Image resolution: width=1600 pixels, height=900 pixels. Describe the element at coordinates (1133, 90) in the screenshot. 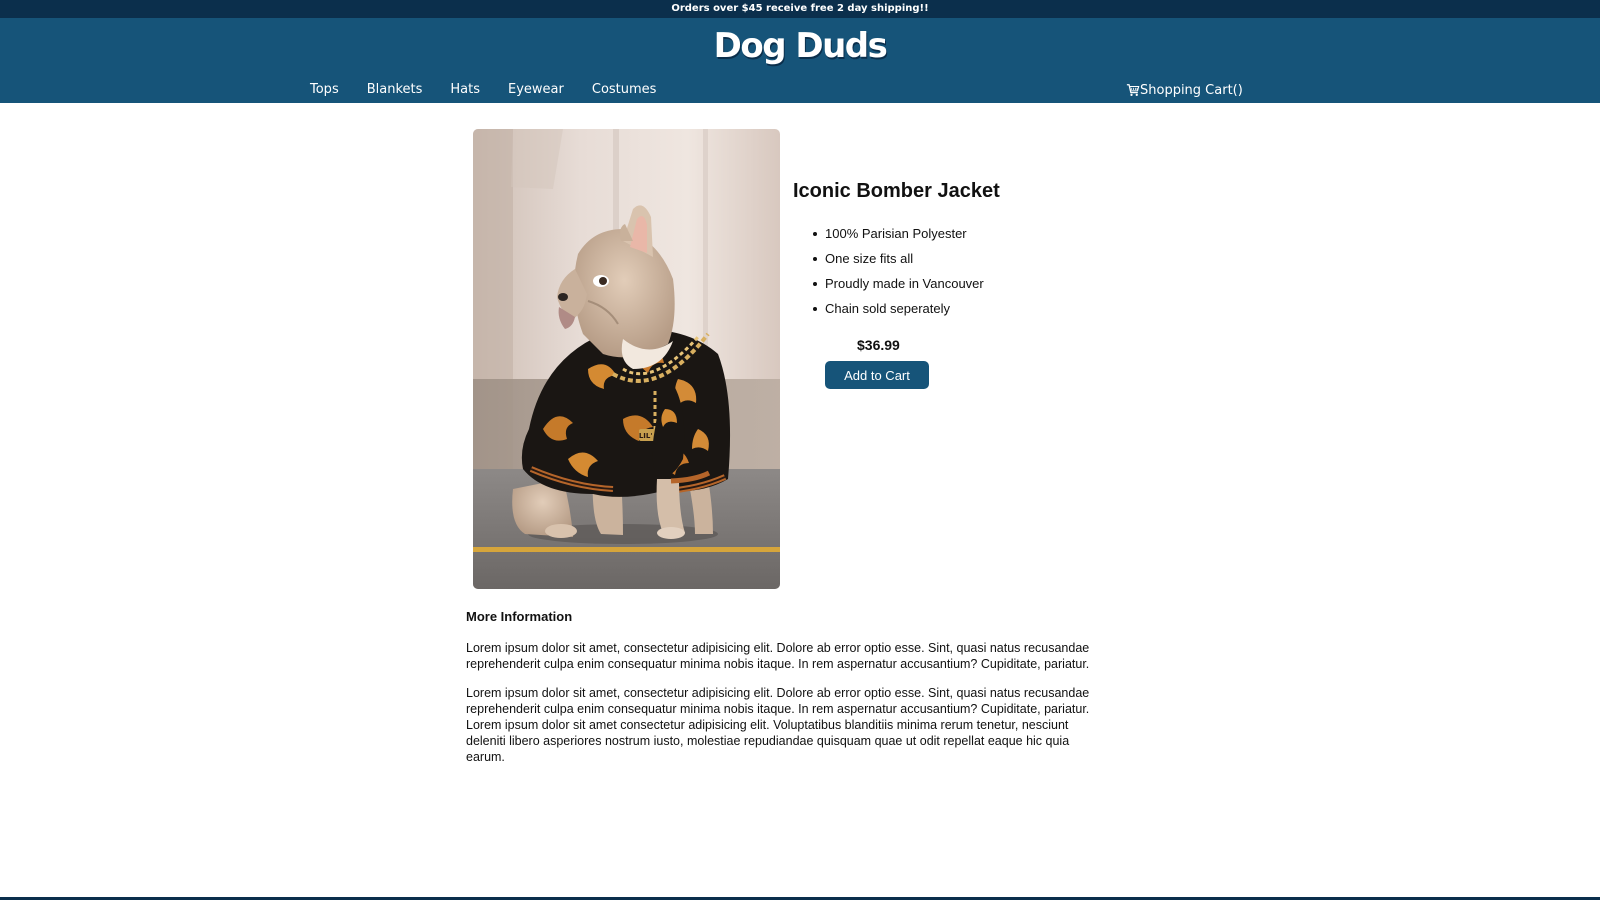

I see `shopping-cart-icon` at that location.